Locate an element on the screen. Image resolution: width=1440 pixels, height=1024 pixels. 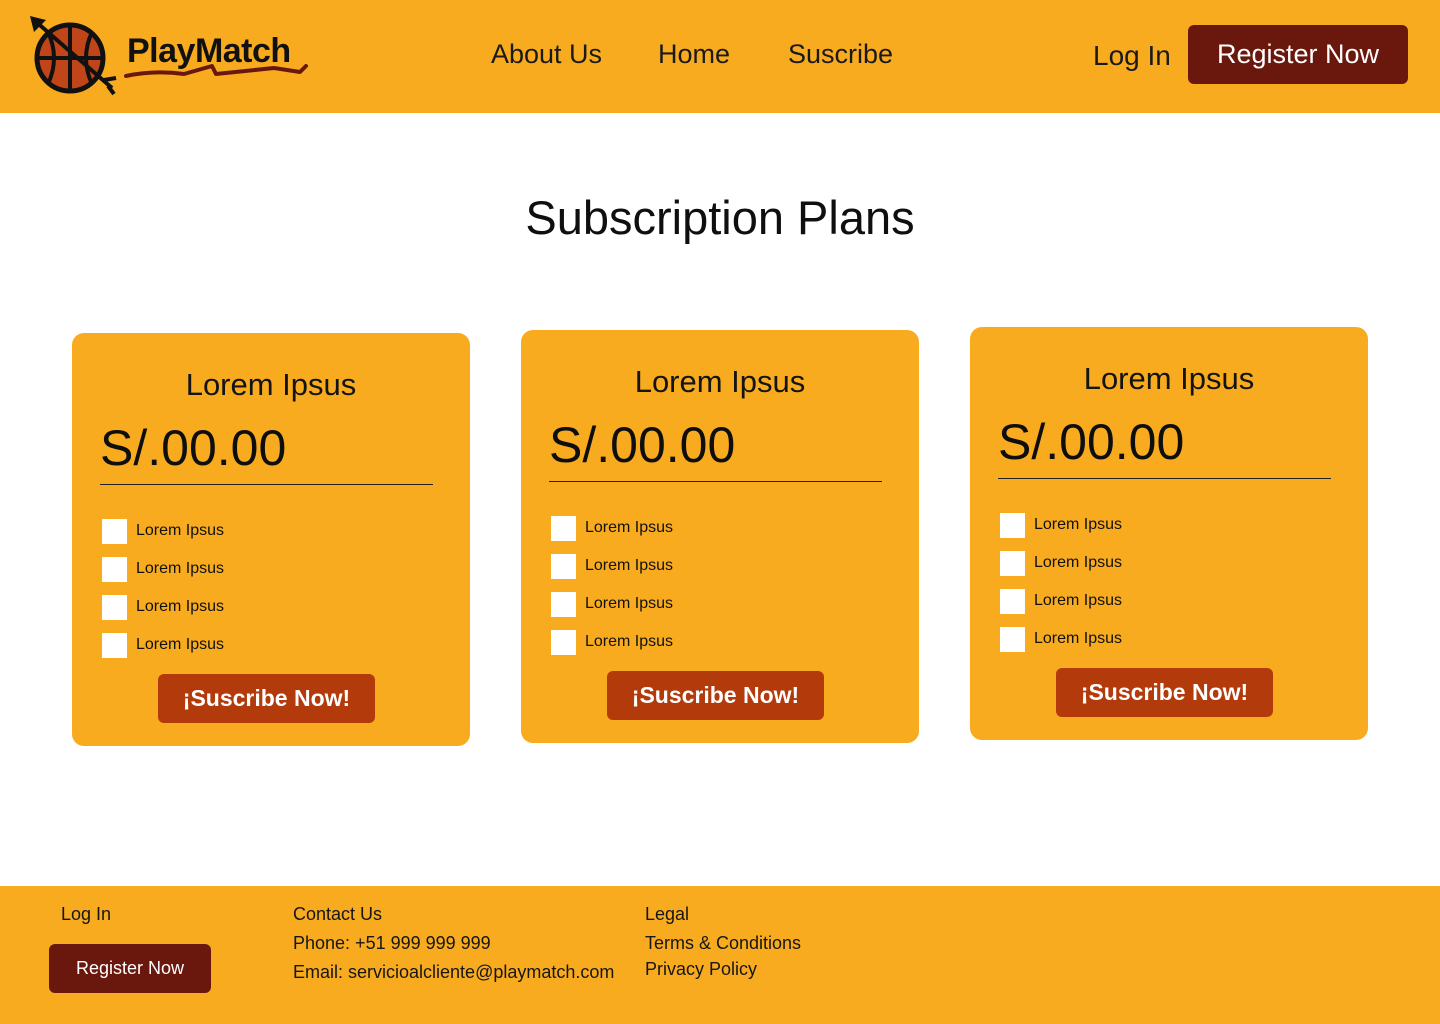
footer-terms-link: Terms & Conditions is located at coordinates (723, 943).